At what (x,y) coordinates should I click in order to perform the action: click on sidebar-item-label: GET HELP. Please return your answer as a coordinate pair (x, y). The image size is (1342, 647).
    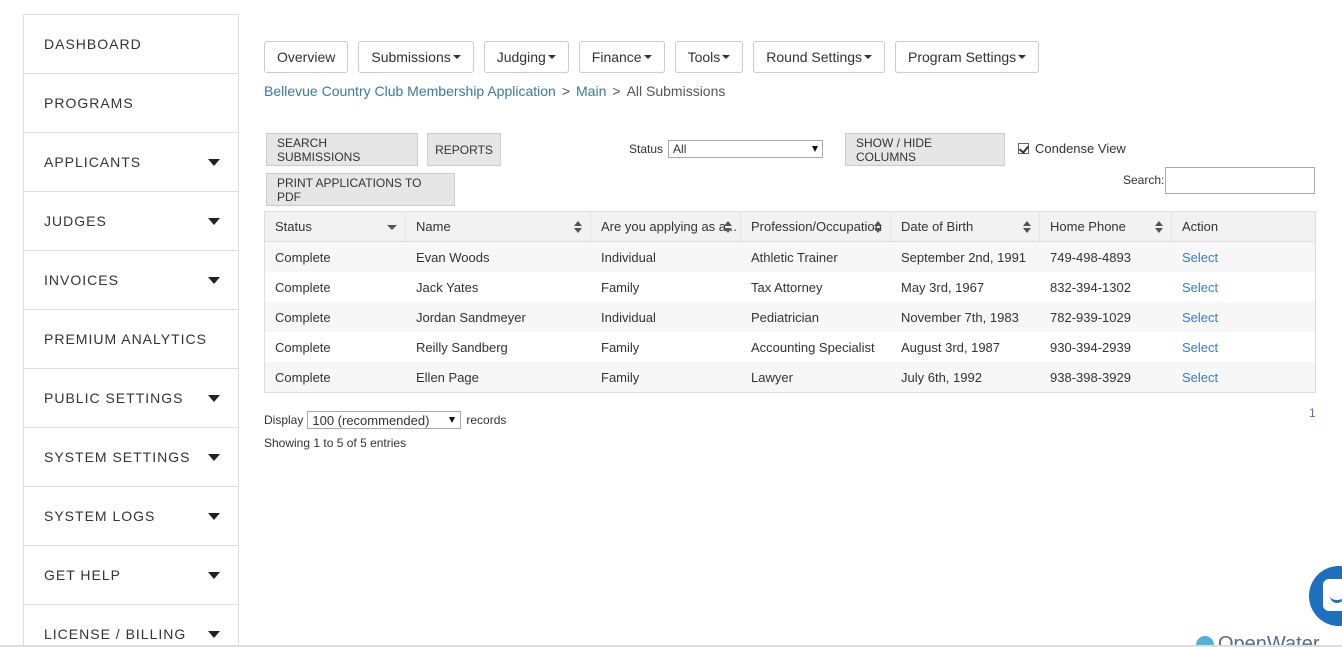
    Looking at the image, I should click on (82, 575).